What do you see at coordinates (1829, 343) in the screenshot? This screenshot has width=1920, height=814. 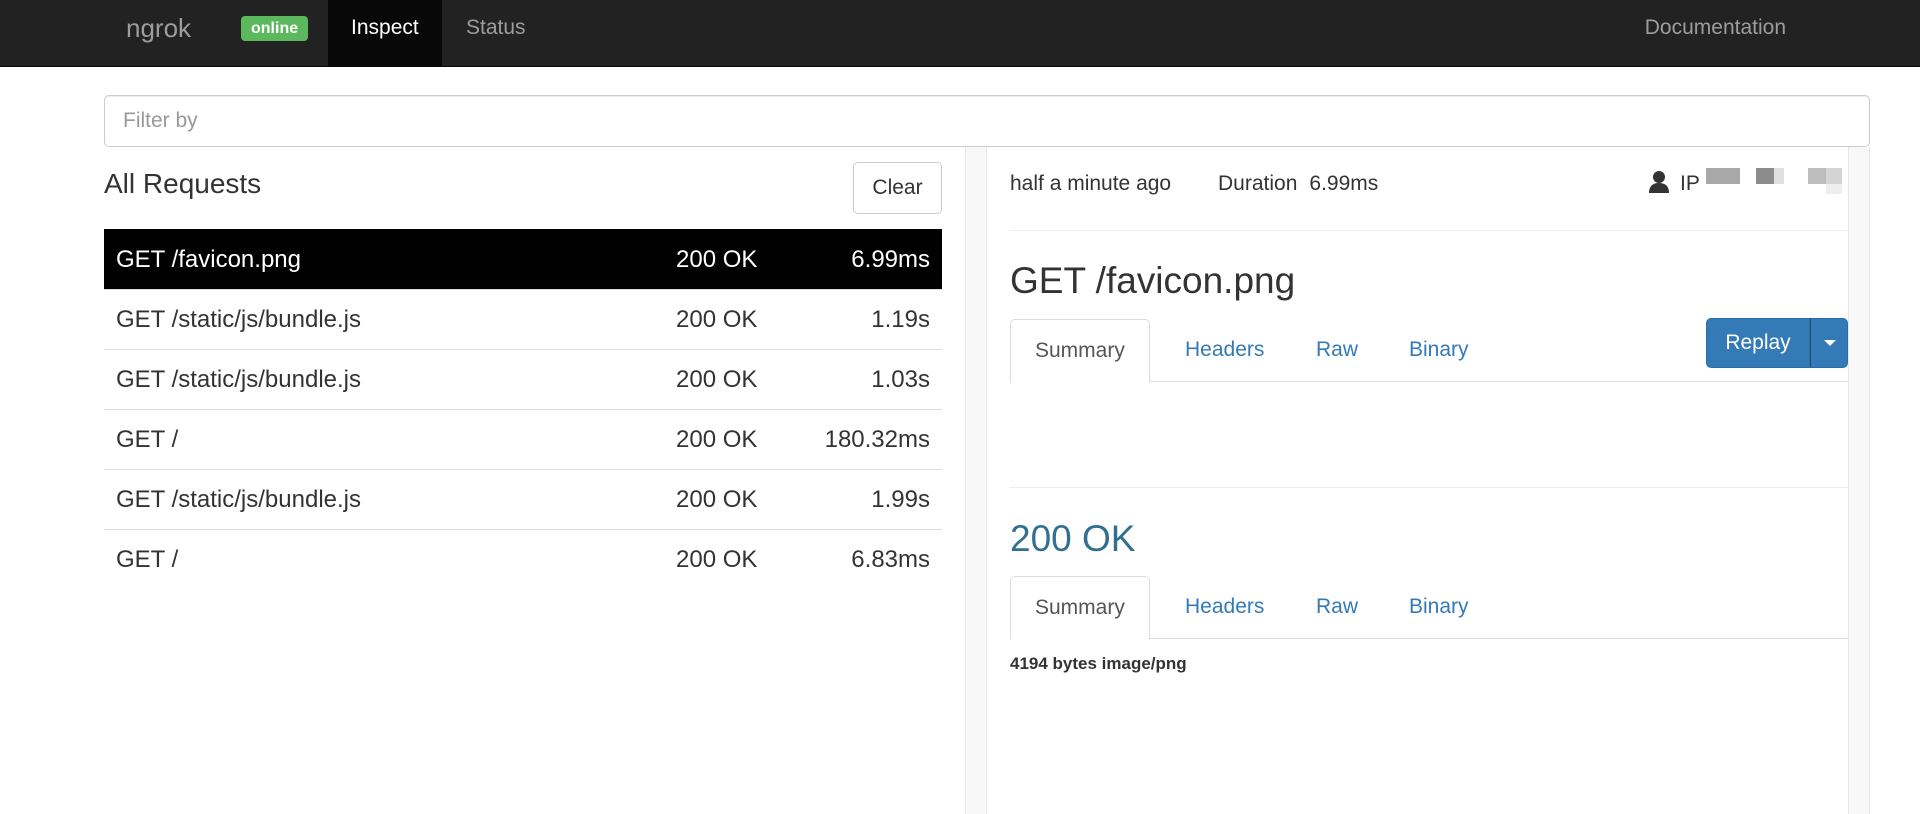 I see `chevron-down-icon` at bounding box center [1829, 343].